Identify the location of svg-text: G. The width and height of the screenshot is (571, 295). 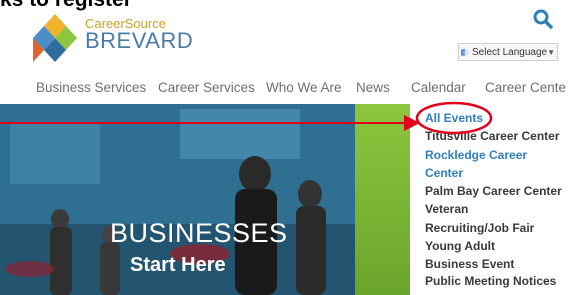
(463, 51).